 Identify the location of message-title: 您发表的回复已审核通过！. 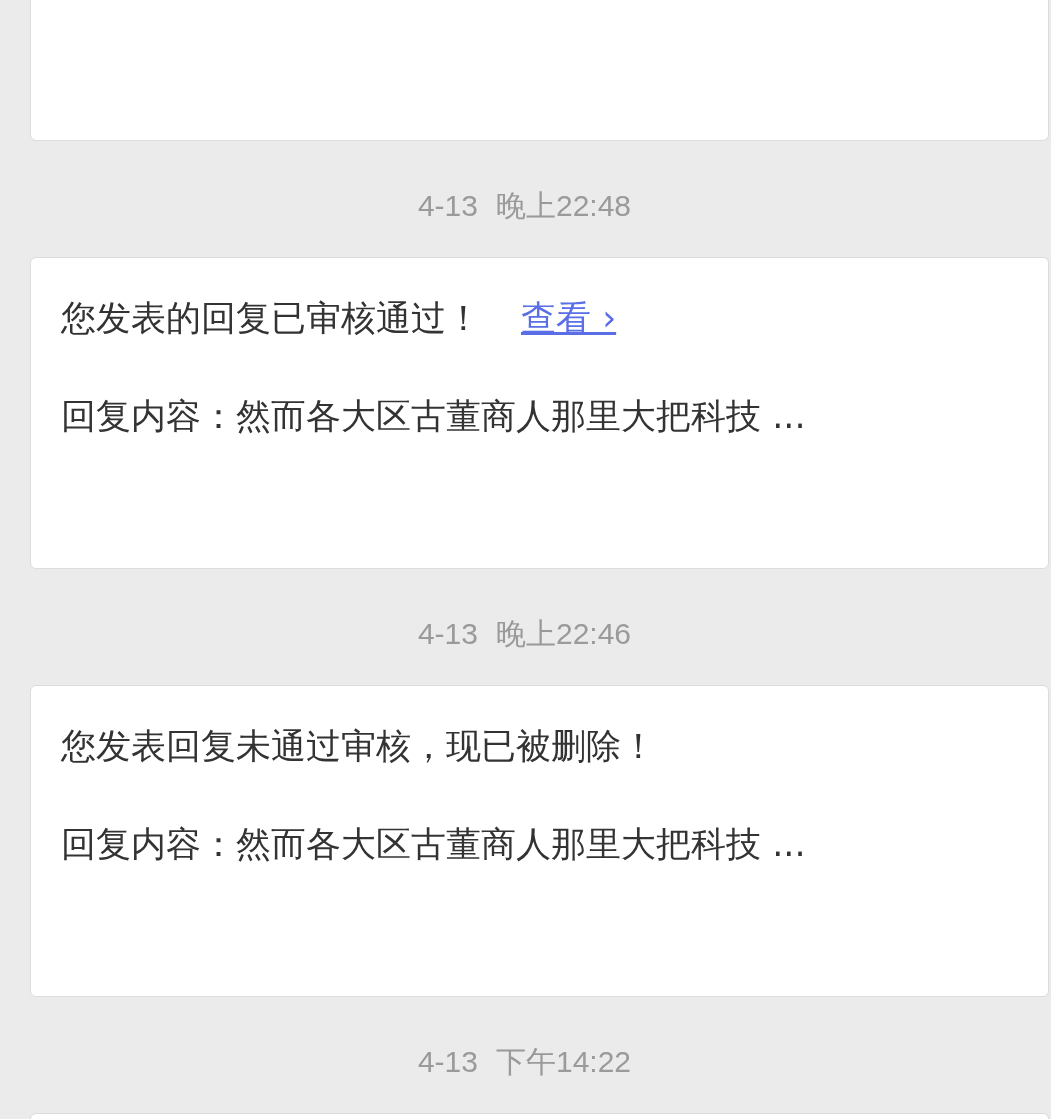
(271, 318).